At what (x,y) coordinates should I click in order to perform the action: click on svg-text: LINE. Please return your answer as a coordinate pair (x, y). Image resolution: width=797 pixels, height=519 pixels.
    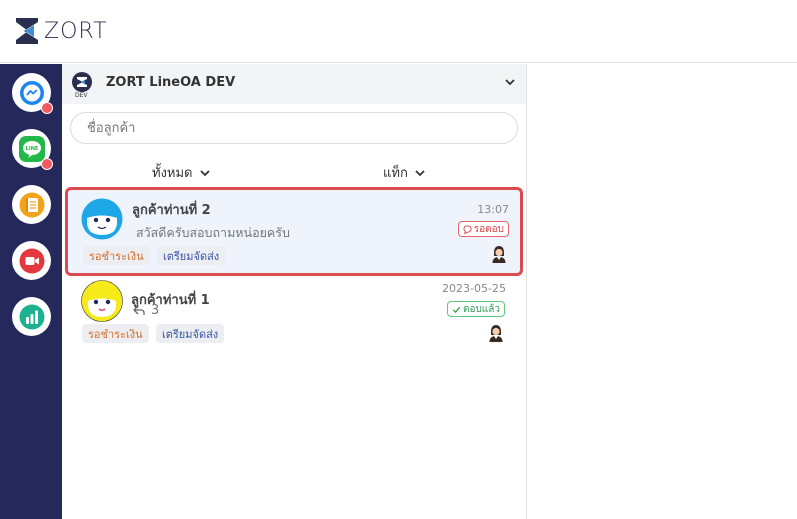
    Looking at the image, I should click on (31, 149).